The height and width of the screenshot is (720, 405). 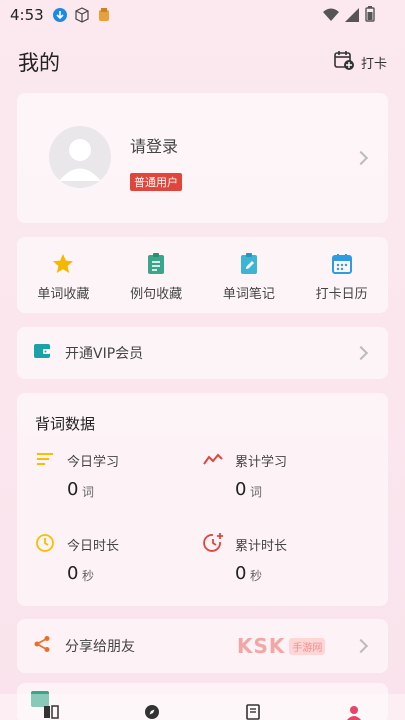 What do you see at coordinates (156, 264) in the screenshot?
I see `clipboard-list-icon` at bounding box center [156, 264].